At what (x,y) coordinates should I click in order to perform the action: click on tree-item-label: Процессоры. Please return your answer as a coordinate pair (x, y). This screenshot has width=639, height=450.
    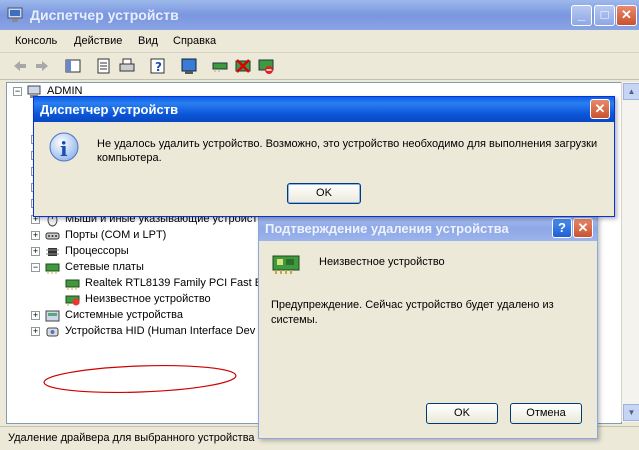
    Looking at the image, I should click on (97, 251).